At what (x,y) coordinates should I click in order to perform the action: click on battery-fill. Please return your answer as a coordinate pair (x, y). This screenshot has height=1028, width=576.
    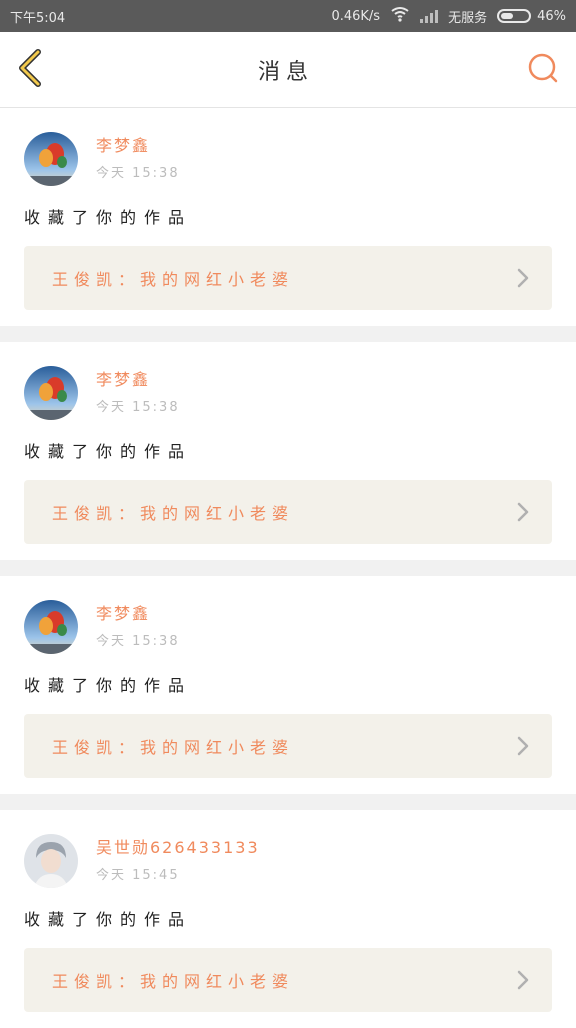
    Looking at the image, I should click on (507, 16).